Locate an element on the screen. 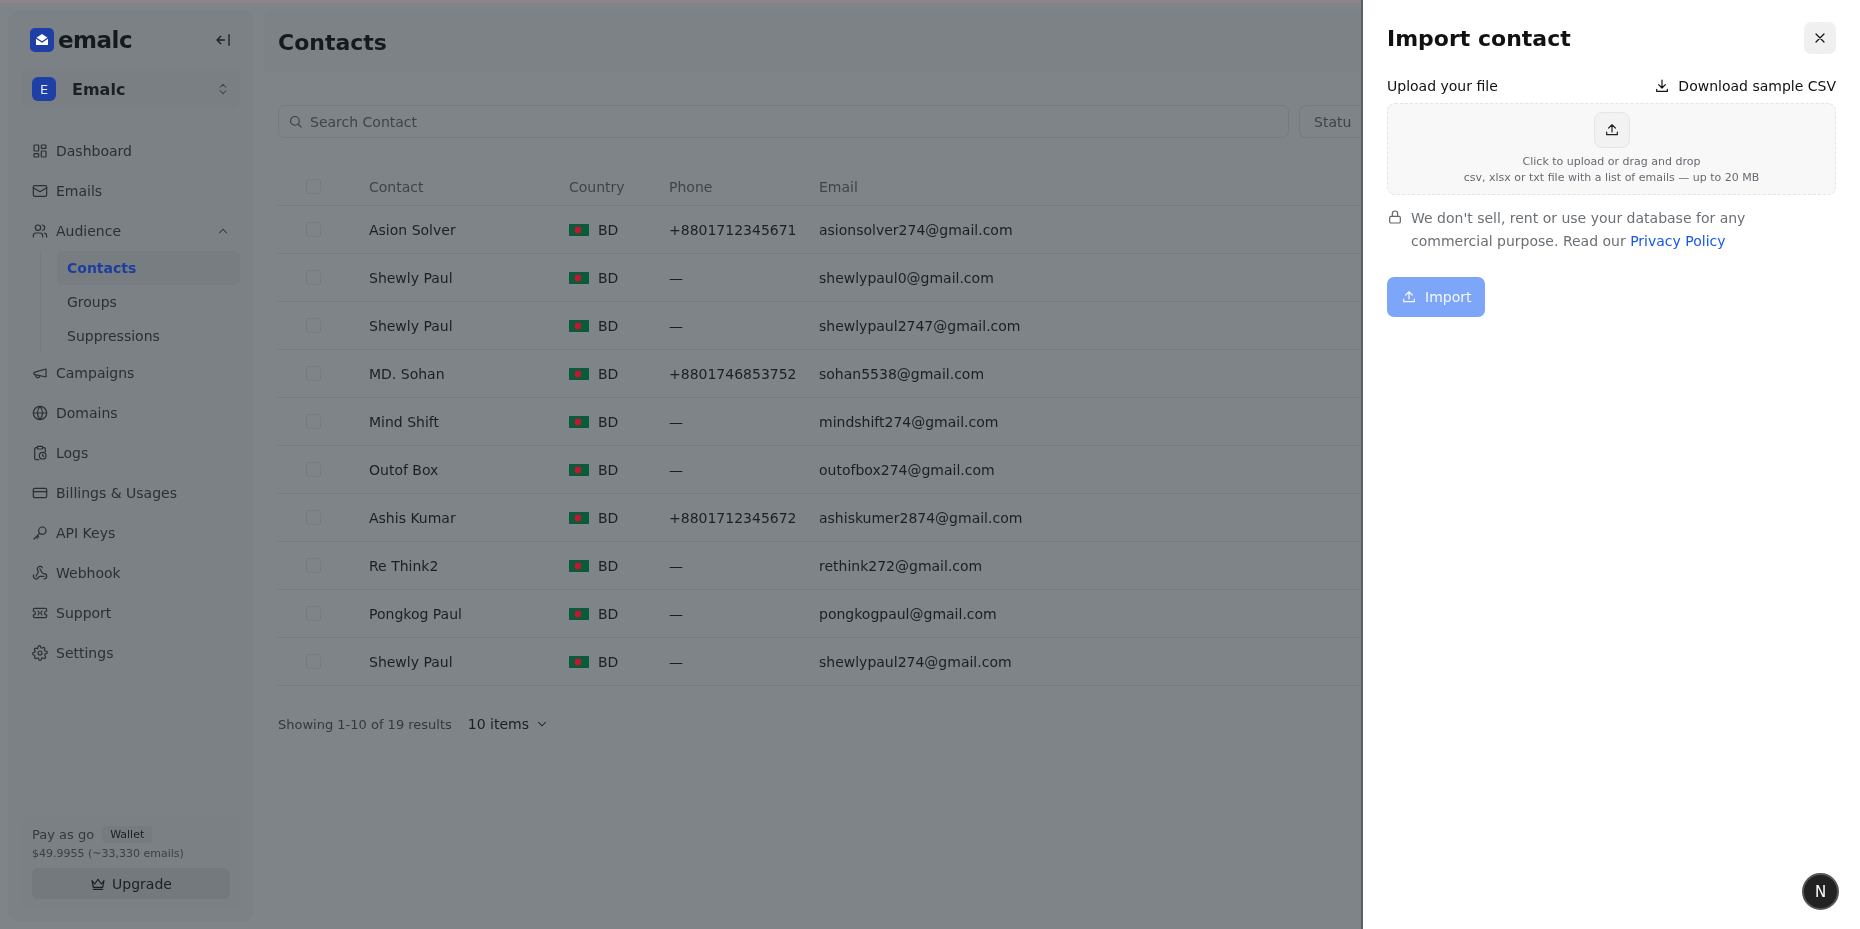 The width and height of the screenshot is (1860, 929). mail-icon is located at coordinates (40, 191).